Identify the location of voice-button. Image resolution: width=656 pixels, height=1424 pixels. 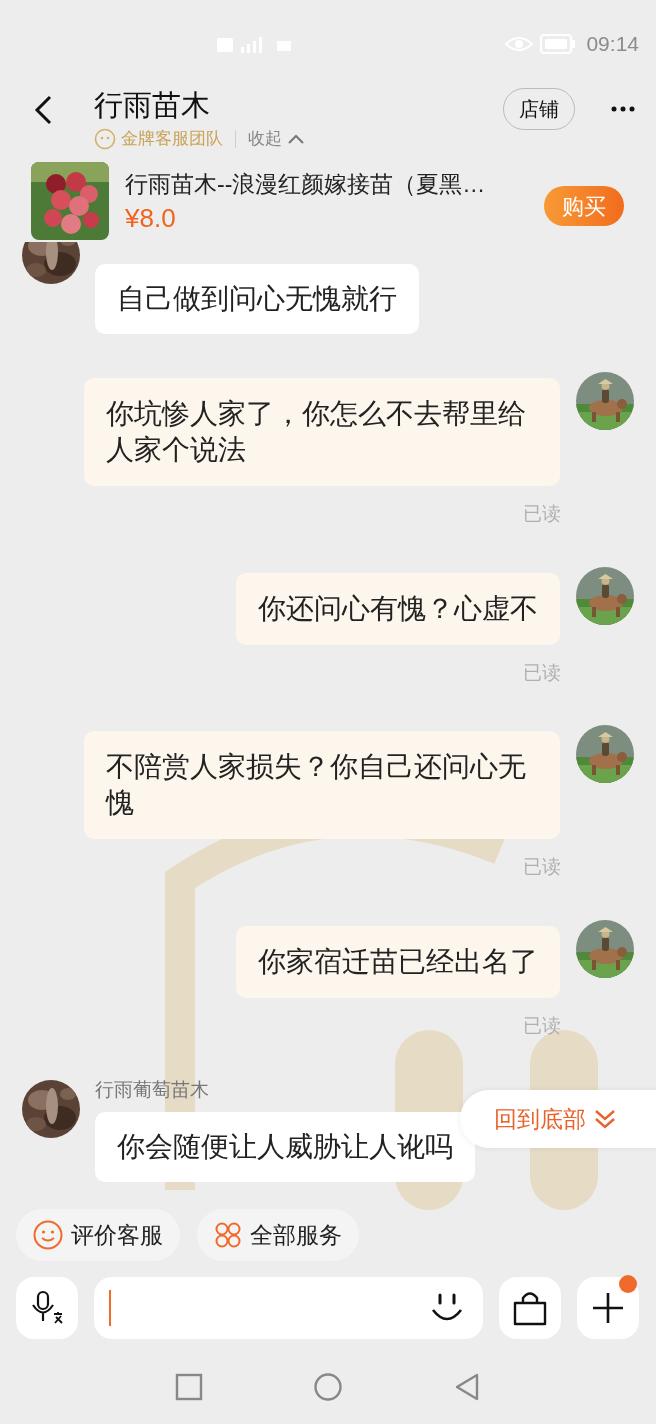
(47, 1308).